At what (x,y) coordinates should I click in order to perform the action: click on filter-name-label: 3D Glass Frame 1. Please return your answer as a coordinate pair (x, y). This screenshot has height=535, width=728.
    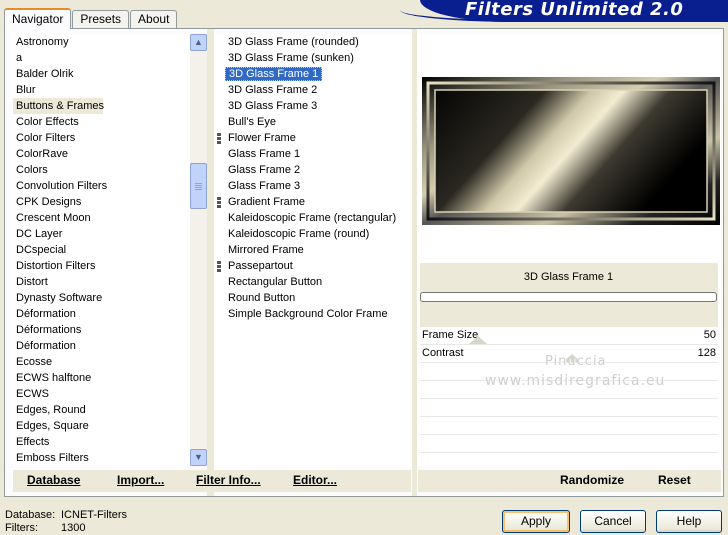
    Looking at the image, I should click on (568, 277).